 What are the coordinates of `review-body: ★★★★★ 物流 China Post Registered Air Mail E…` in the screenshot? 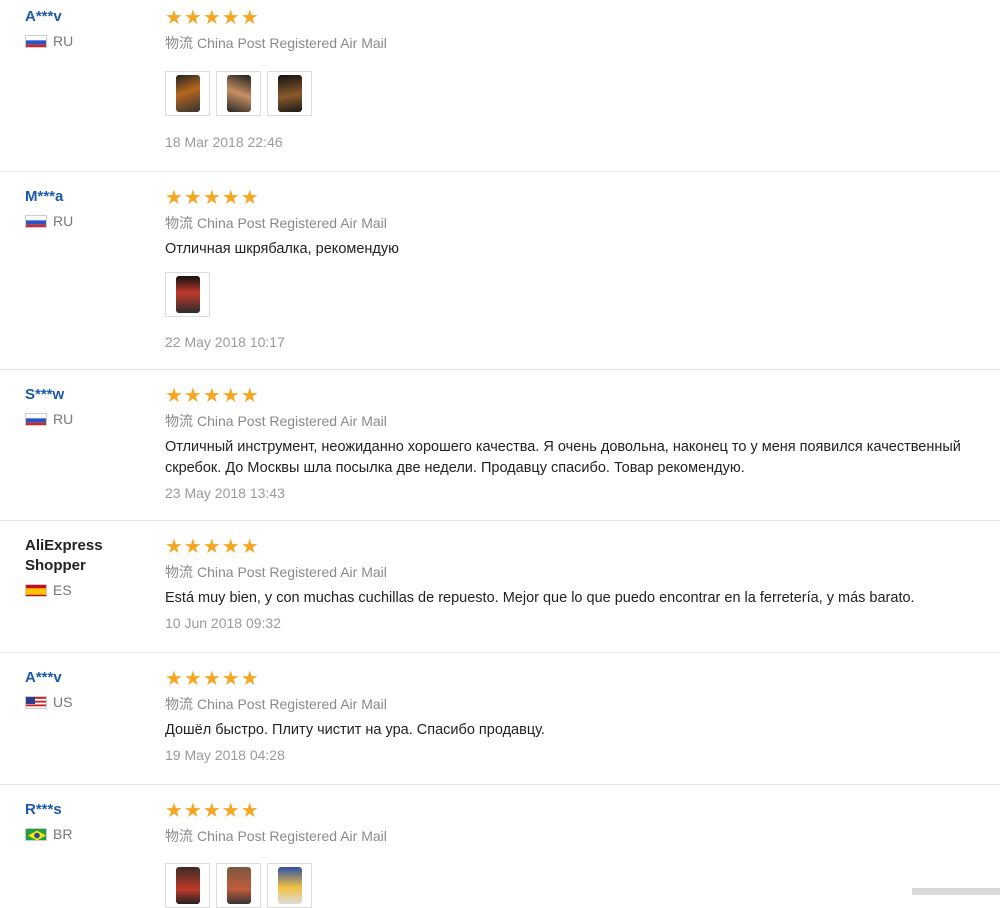 It's located at (582, 576).